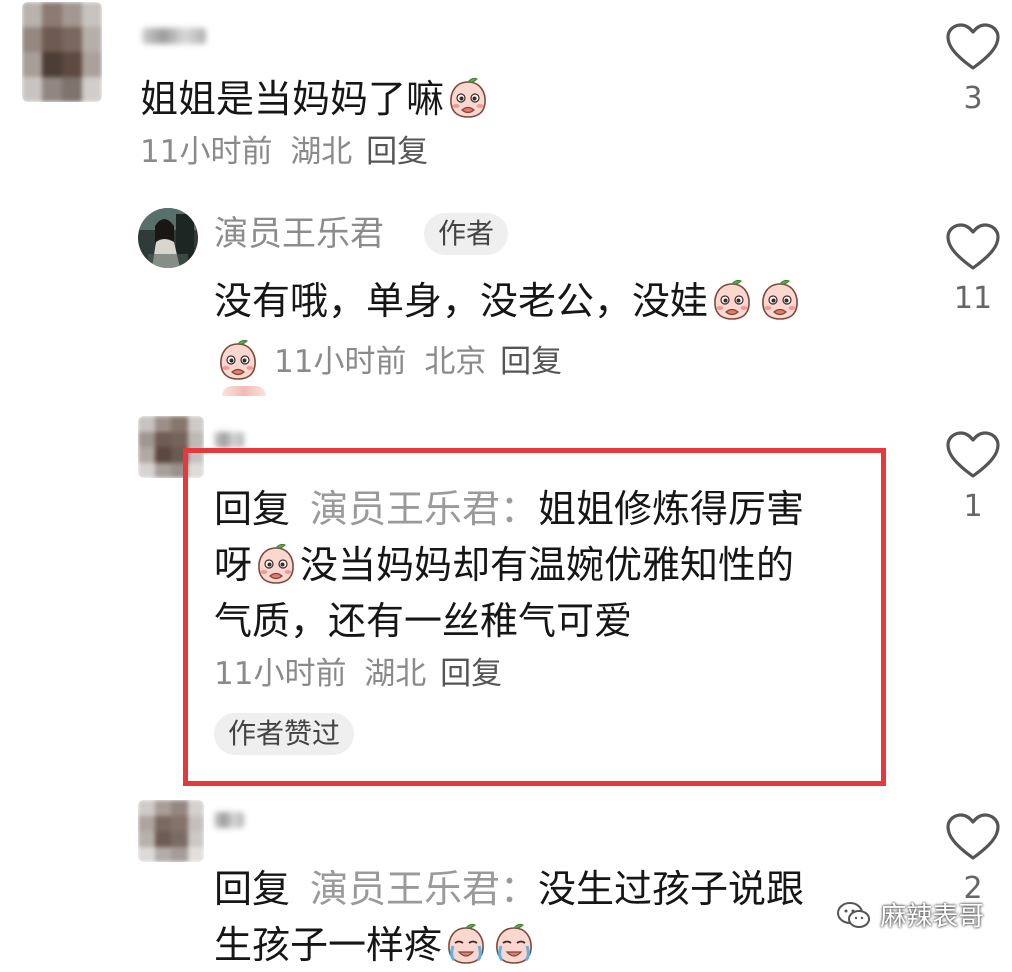  What do you see at coordinates (455, 362) in the screenshot?
I see `comment-location: 北京` at bounding box center [455, 362].